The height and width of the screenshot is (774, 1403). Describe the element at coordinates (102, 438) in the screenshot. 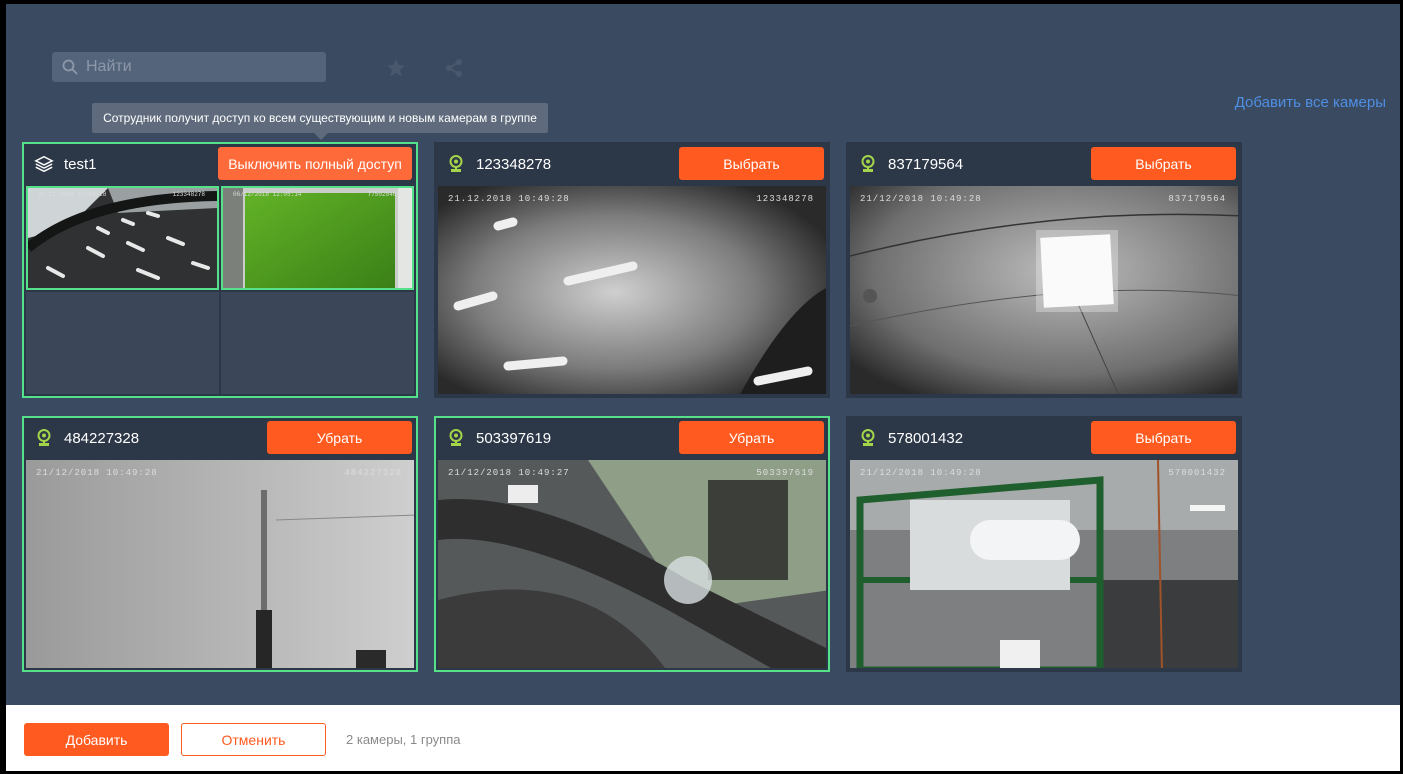

I see `camera-id: 484227328` at that location.